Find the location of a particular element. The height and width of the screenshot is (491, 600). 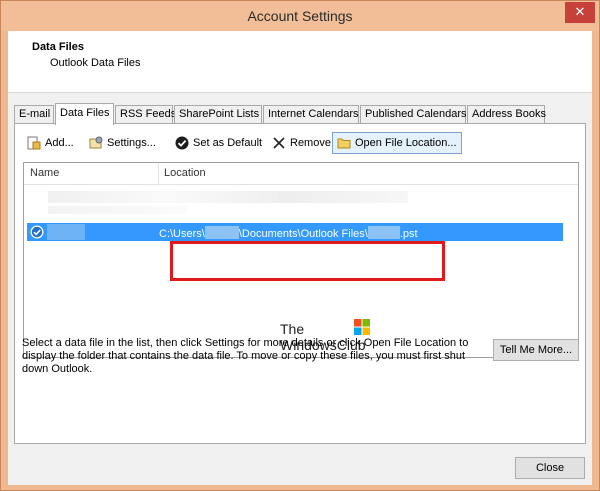

blurred-list-item is located at coordinates (228, 197).